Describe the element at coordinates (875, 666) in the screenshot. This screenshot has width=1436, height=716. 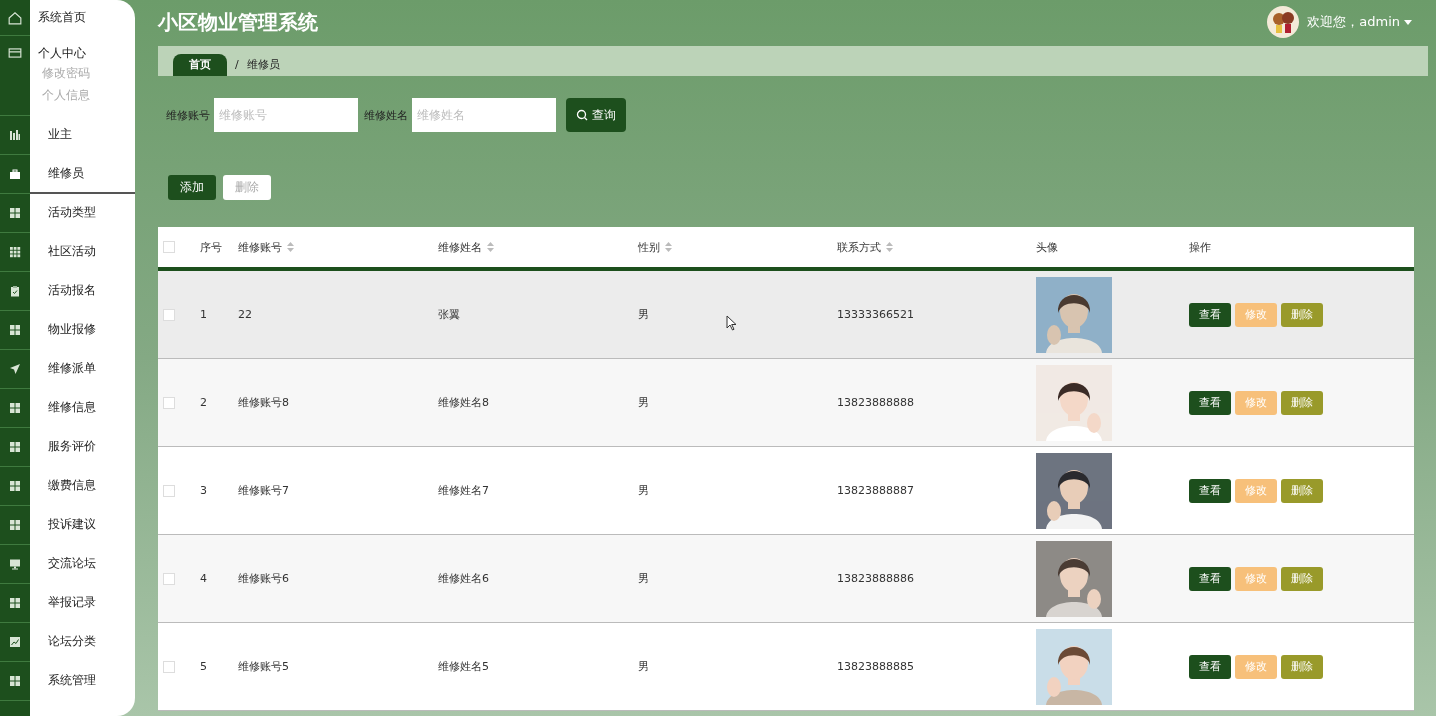
I see `table-cell-text: 13823888885` at that location.